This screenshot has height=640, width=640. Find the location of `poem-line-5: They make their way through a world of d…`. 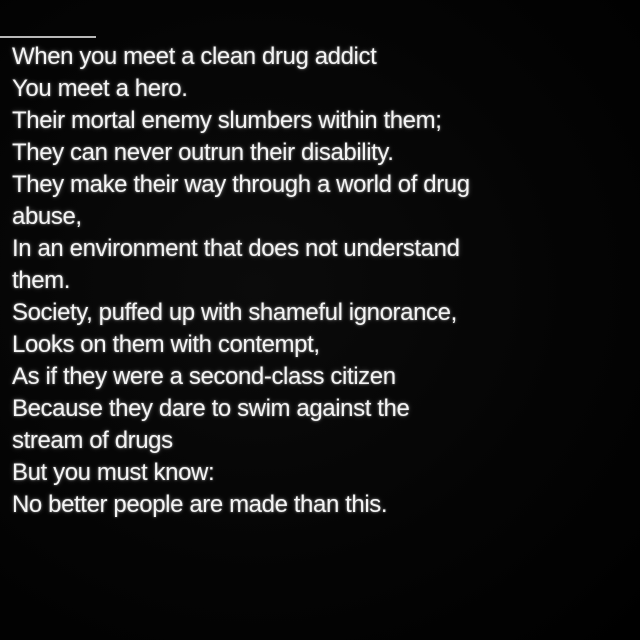

poem-line-5: They make their way through a world of d… is located at coordinates (241, 184).